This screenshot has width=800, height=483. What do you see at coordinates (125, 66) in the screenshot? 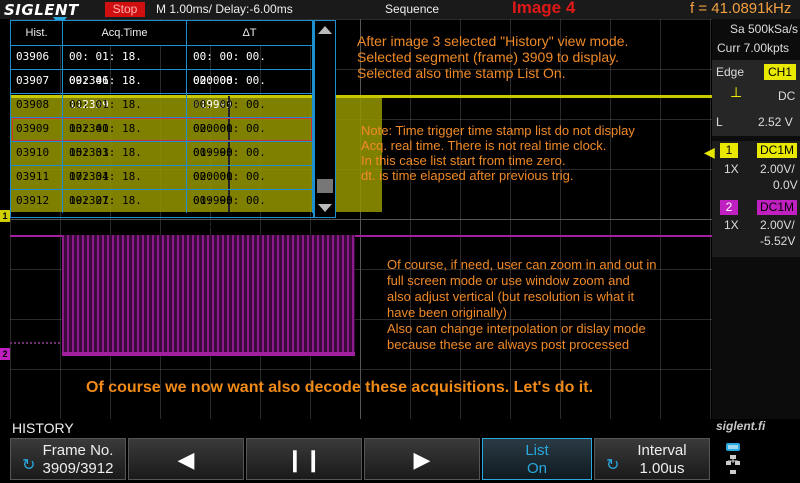
I see `acq-time: 00: 01: 18. 092346` at bounding box center [125, 66].